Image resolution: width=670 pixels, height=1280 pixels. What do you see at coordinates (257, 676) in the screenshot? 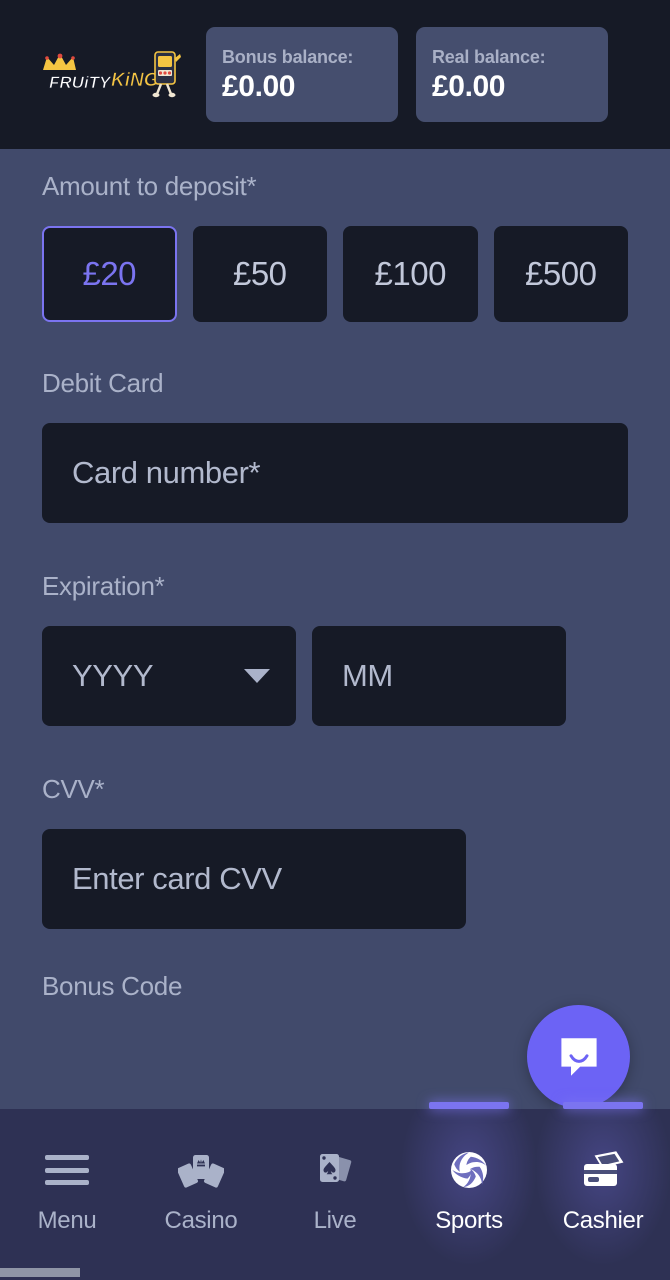
I see `chevron-down-icon` at bounding box center [257, 676].